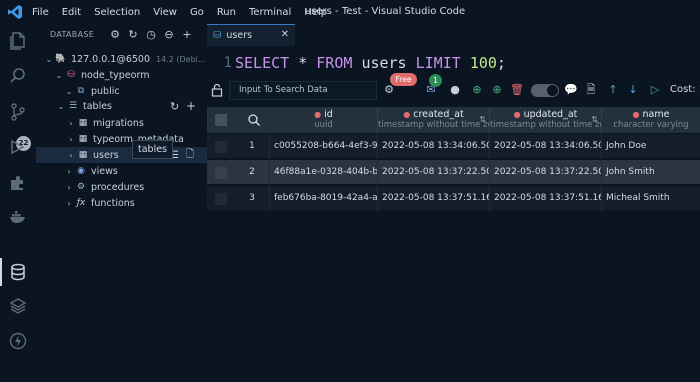 This screenshot has height=382, width=700. I want to click on add-table-icon: +, so click(191, 106).